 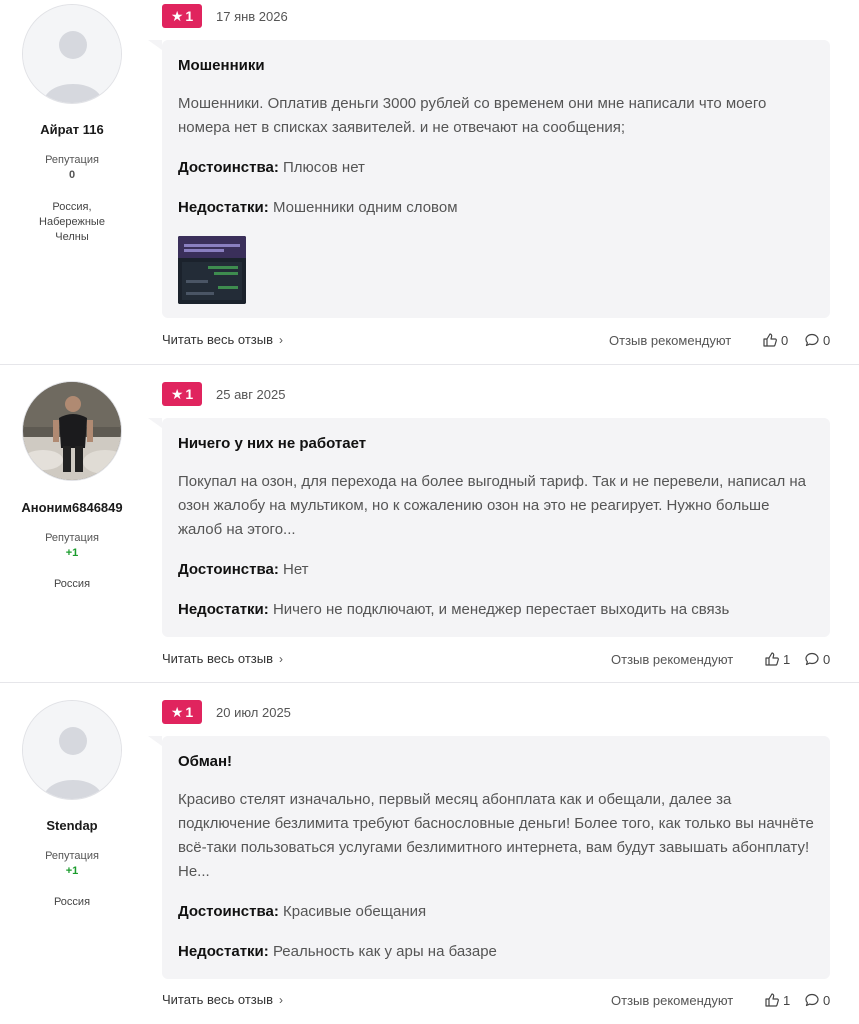 What do you see at coordinates (324, 167) in the screenshot?
I see `pros-text: Плюсов нет` at bounding box center [324, 167].